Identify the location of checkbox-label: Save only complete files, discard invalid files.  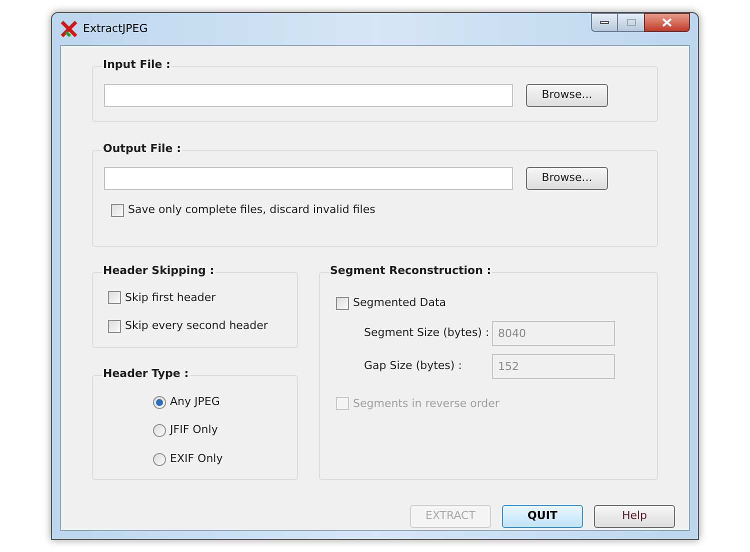
(252, 210).